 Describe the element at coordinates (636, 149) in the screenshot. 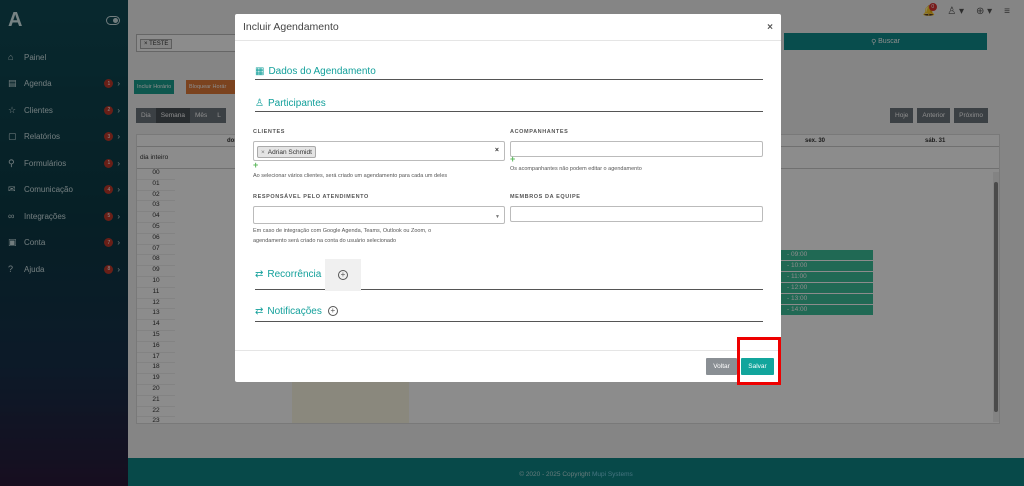

I see `acompanhantes-input` at that location.